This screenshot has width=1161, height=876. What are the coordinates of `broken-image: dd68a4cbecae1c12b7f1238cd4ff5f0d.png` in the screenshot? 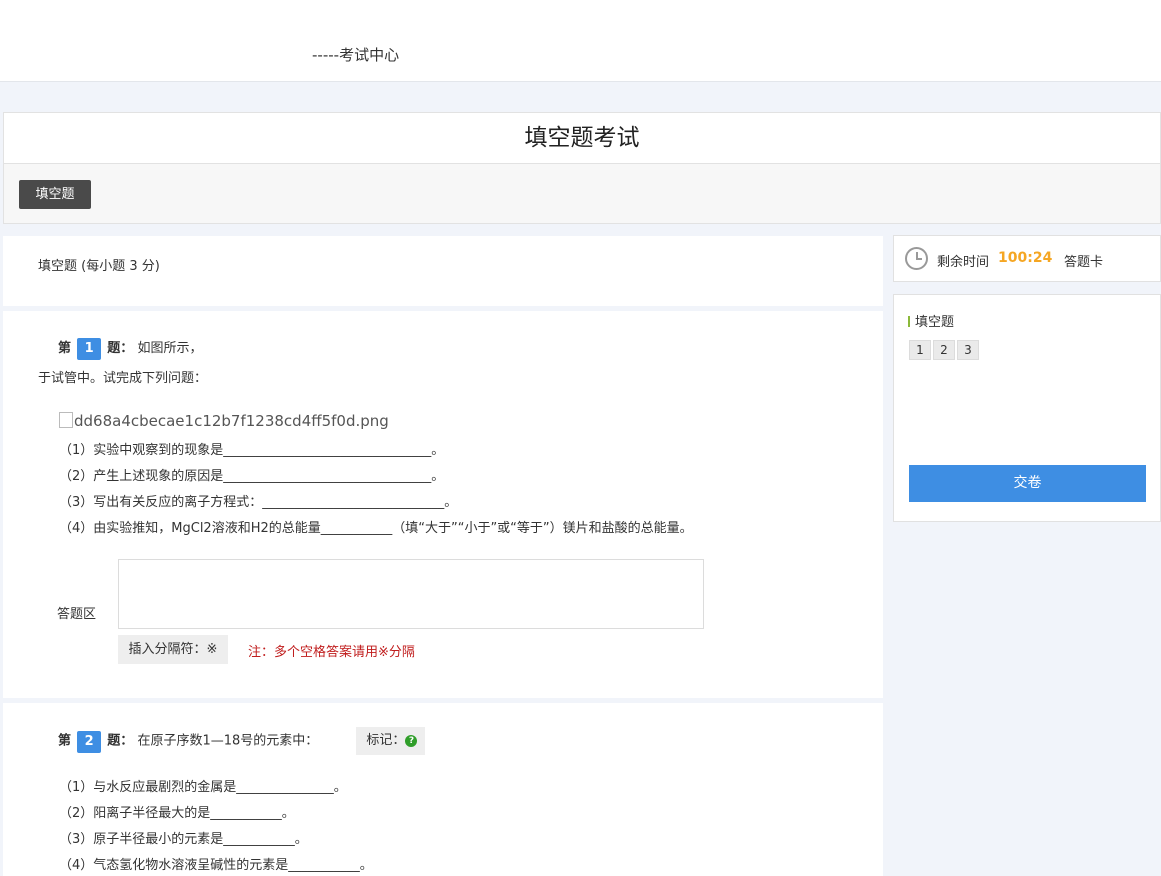 It's located at (224, 421).